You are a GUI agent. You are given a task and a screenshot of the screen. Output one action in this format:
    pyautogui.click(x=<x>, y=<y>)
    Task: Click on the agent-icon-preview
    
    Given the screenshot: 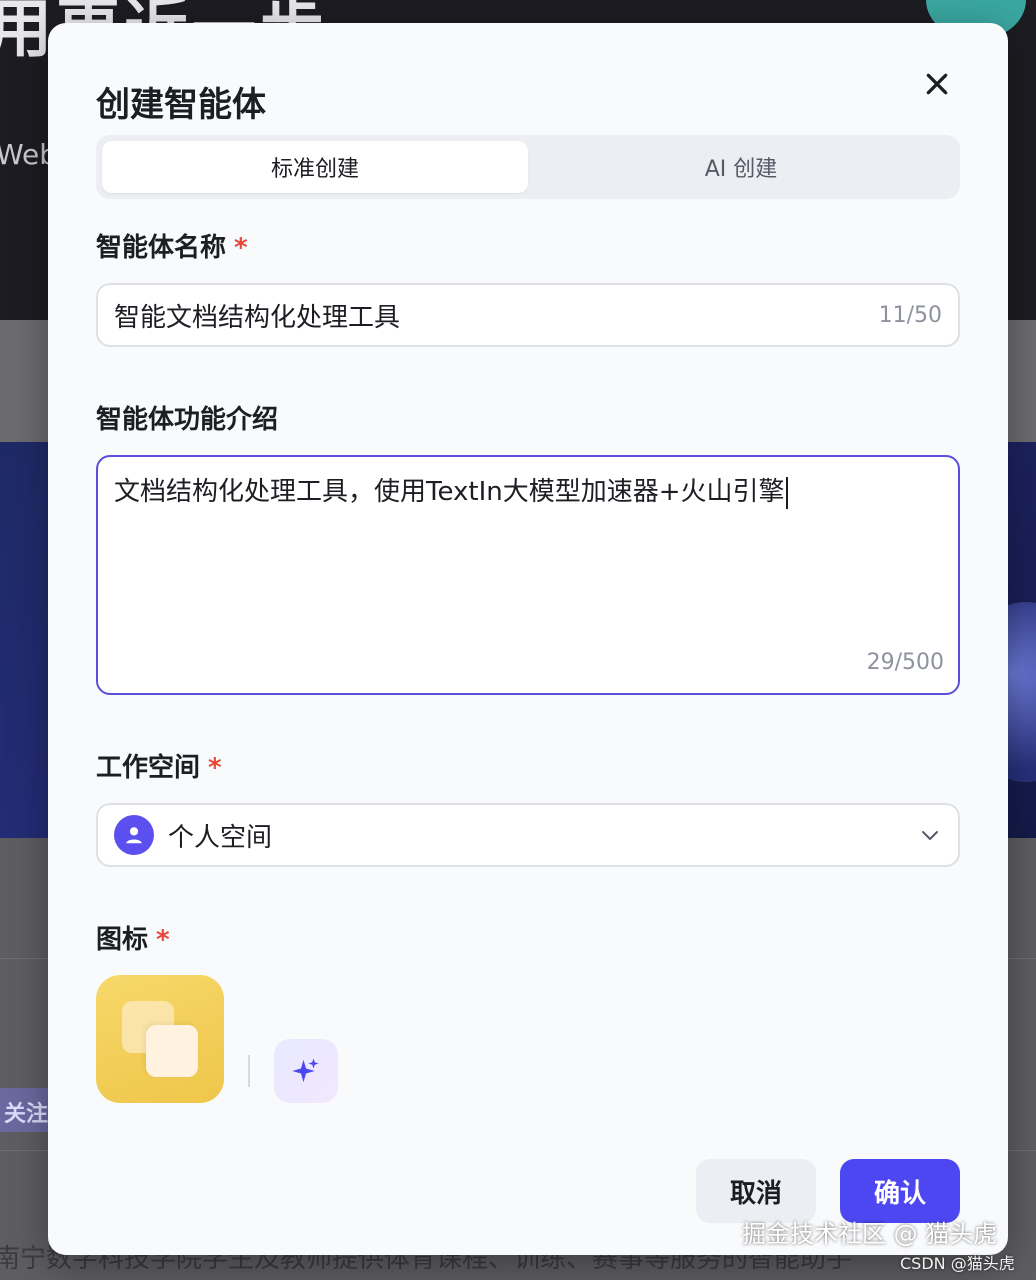 What is the action you would take?
    pyautogui.click(x=160, y=1039)
    